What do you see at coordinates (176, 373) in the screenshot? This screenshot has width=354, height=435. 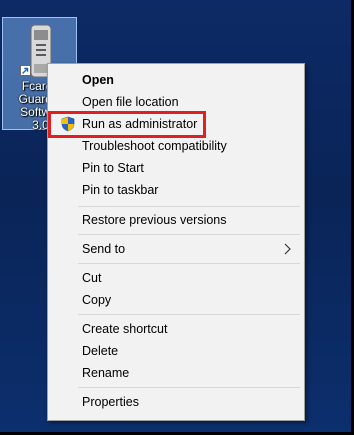 I see `menu-item-rename: Rename` at bounding box center [176, 373].